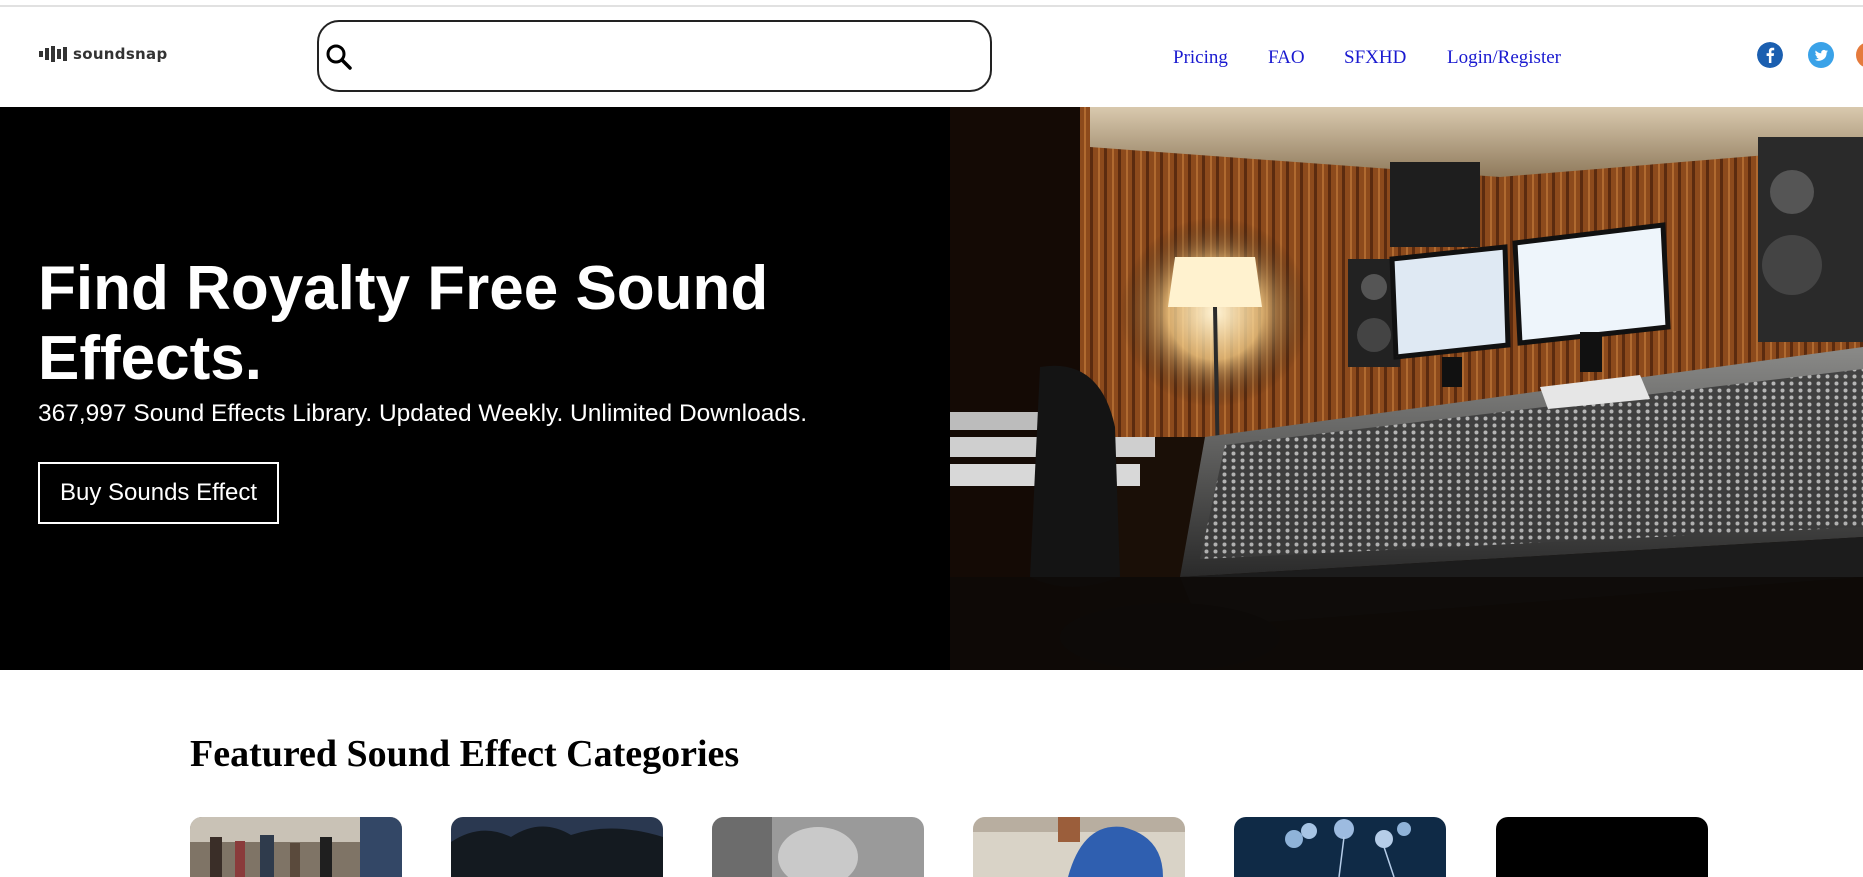  I want to click on nav-sfxhd: SFXHD, so click(1375, 58).